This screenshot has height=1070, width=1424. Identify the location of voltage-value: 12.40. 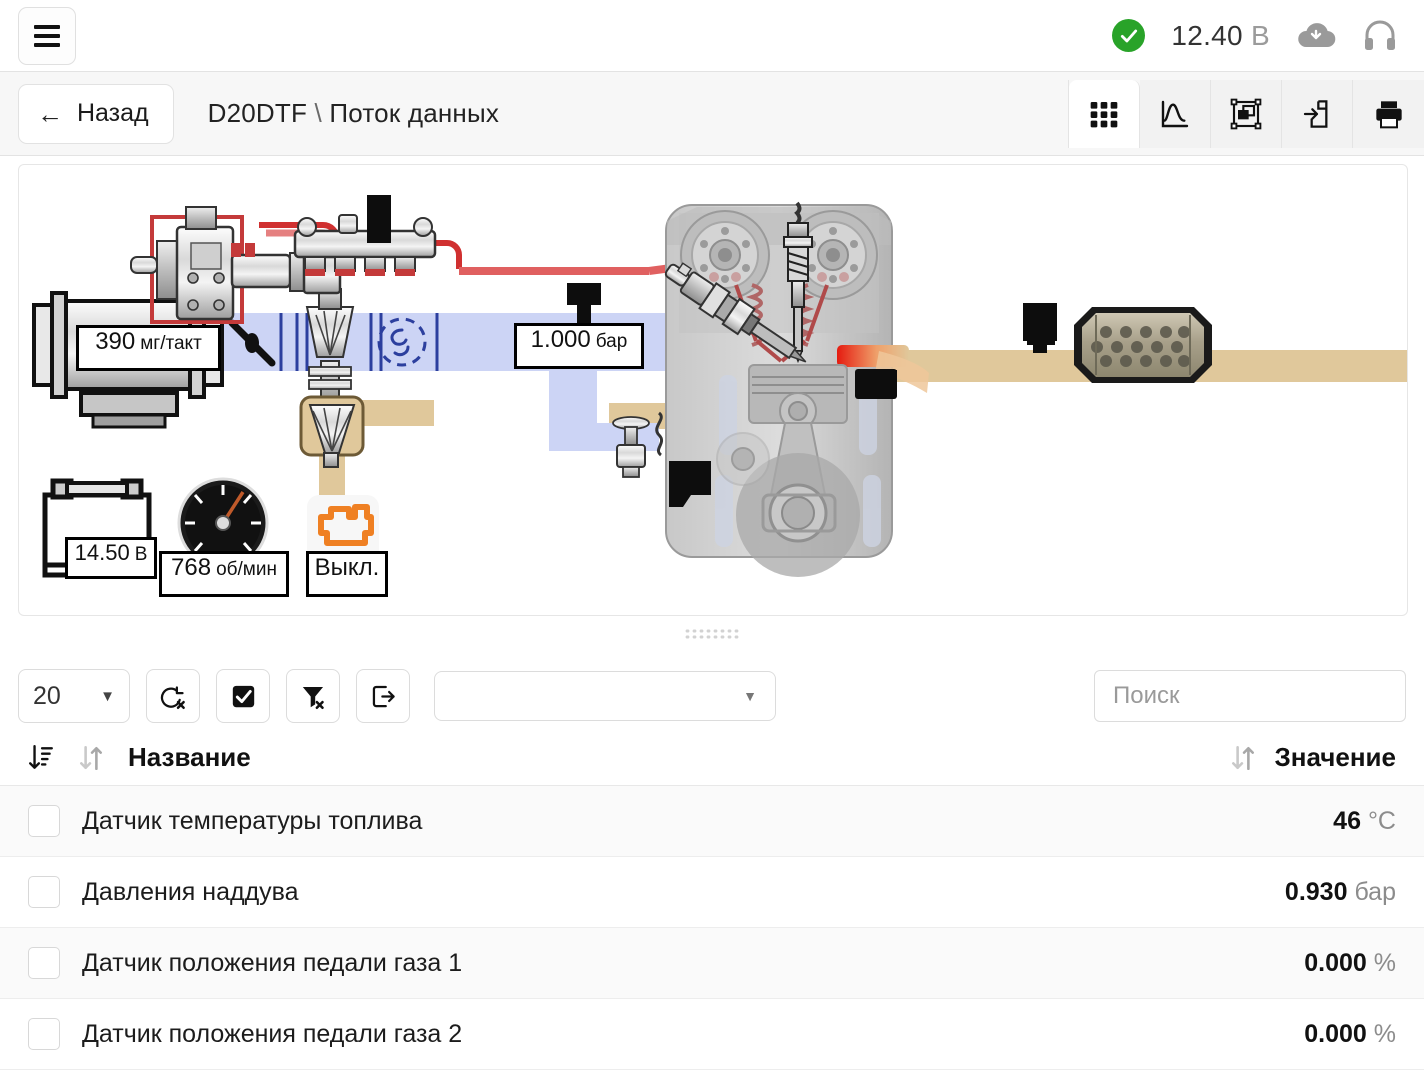
(1207, 35).